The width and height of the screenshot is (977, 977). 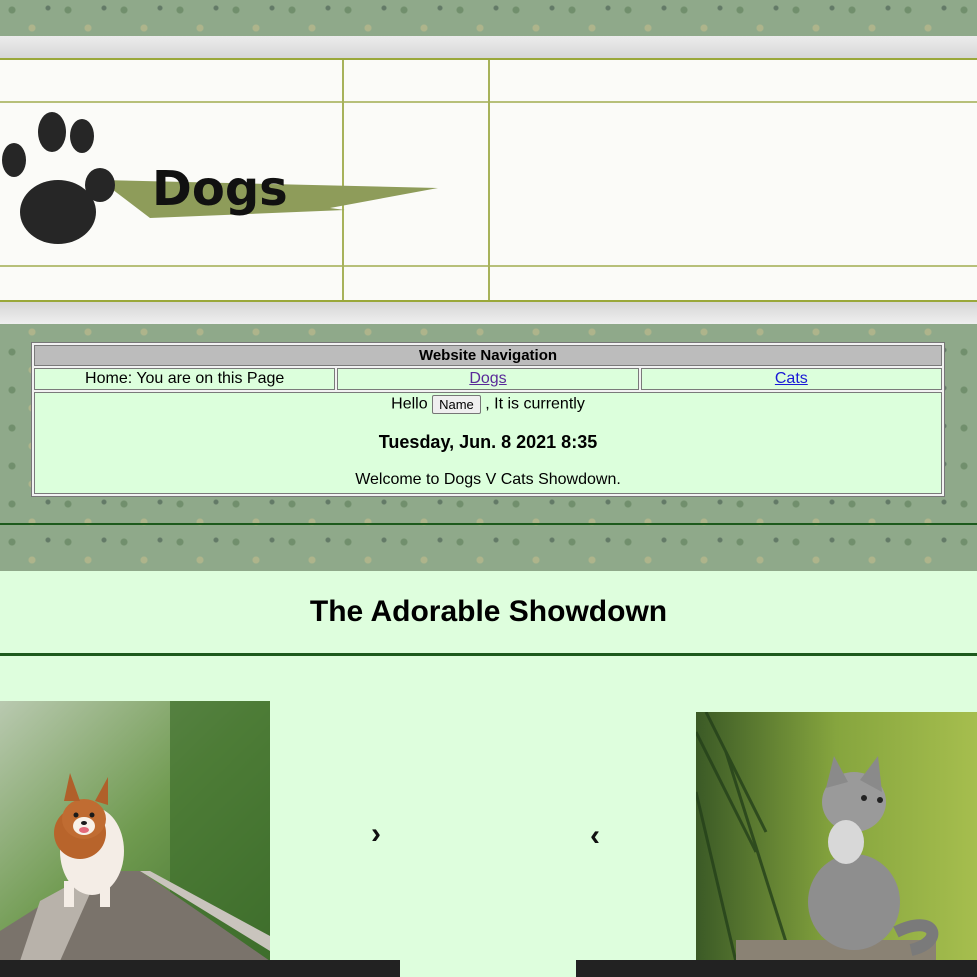 What do you see at coordinates (488, 313) in the screenshot?
I see `banner-rail-bottom` at bounding box center [488, 313].